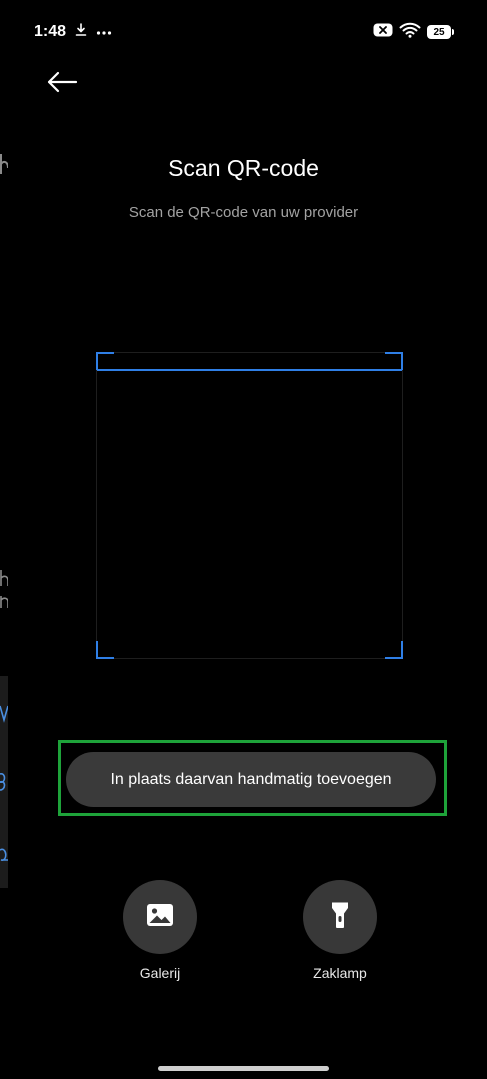 The height and width of the screenshot is (1079, 487). I want to click on home-indicator, so click(243, 1068).